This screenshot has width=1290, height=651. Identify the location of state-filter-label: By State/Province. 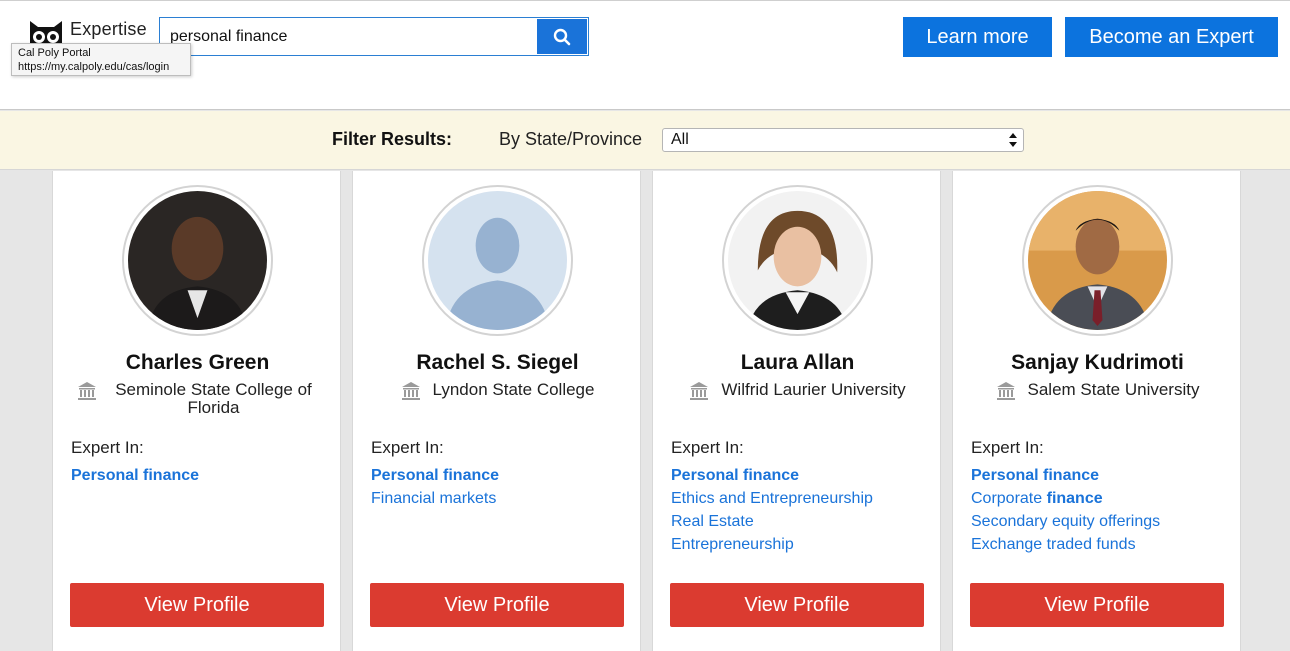
(571, 139).